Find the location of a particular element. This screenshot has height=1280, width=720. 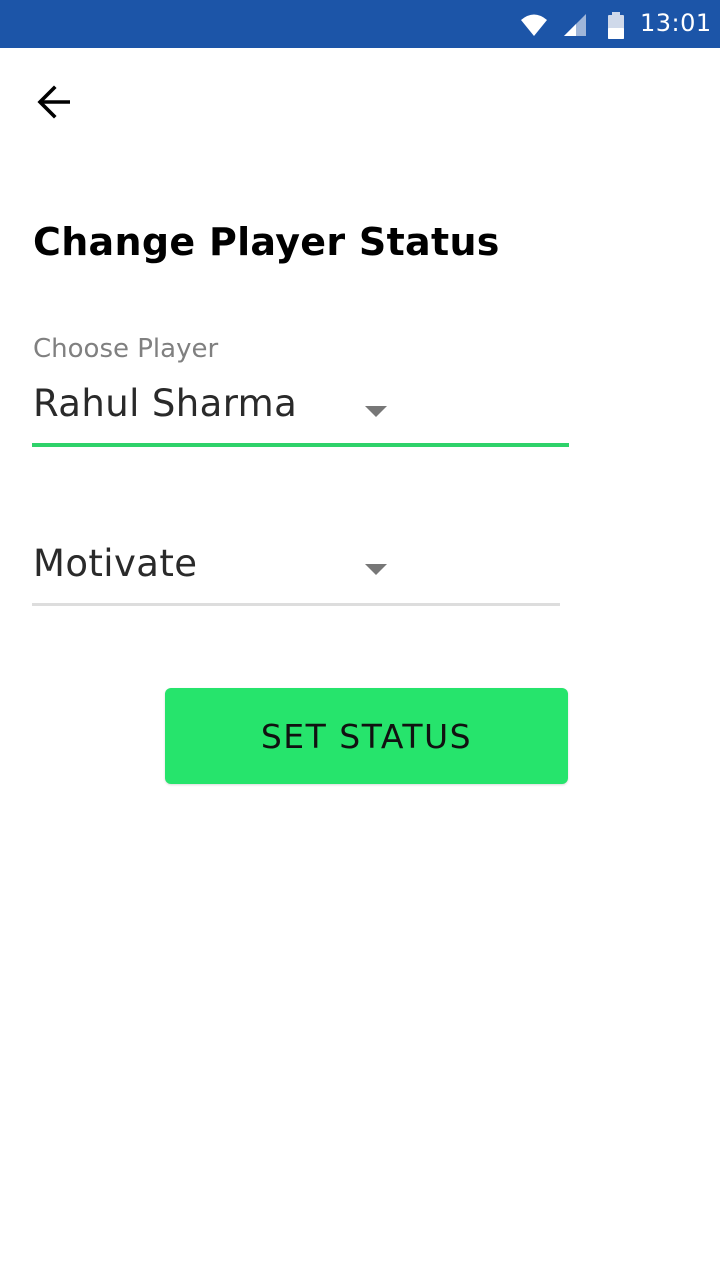

choose-player-label: Choose Player is located at coordinates (126, 349).